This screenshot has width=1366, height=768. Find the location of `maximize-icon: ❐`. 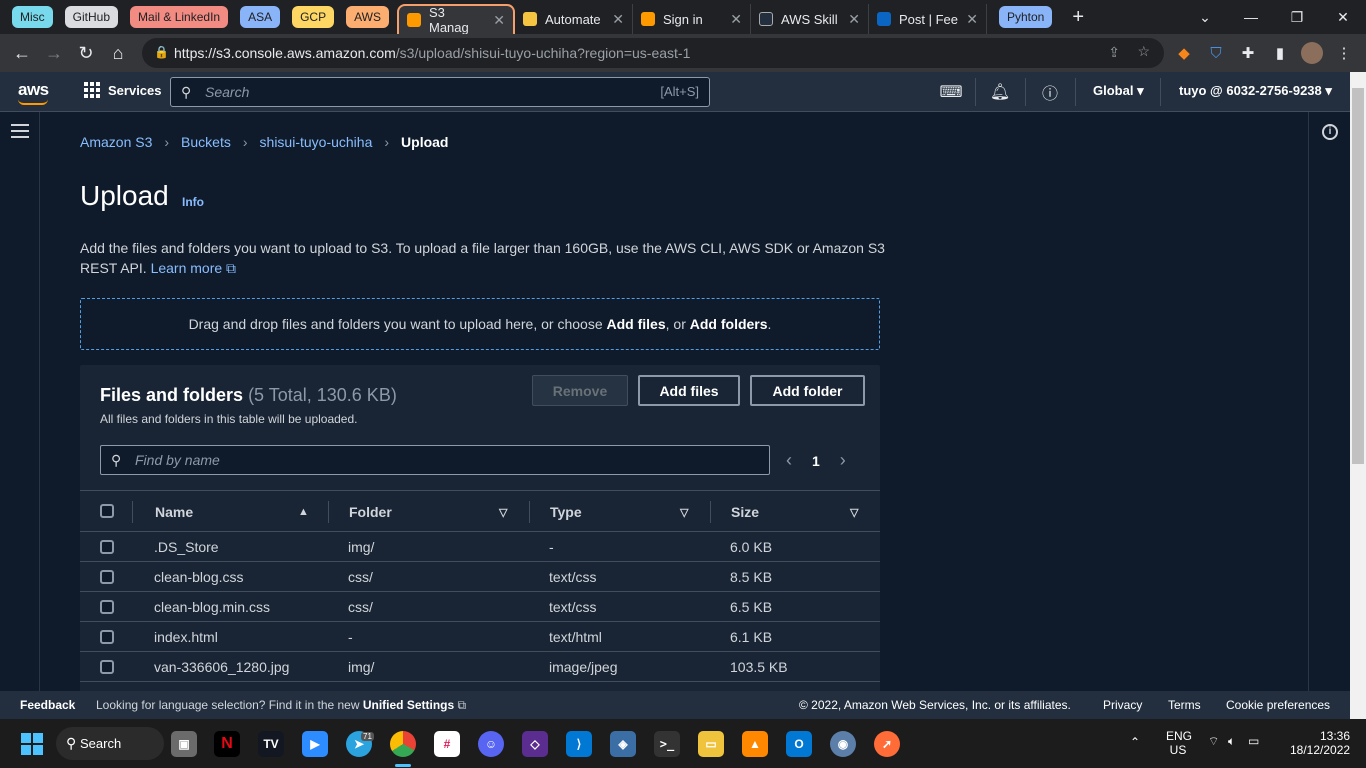

maximize-icon: ❐ is located at coordinates (1297, 17).